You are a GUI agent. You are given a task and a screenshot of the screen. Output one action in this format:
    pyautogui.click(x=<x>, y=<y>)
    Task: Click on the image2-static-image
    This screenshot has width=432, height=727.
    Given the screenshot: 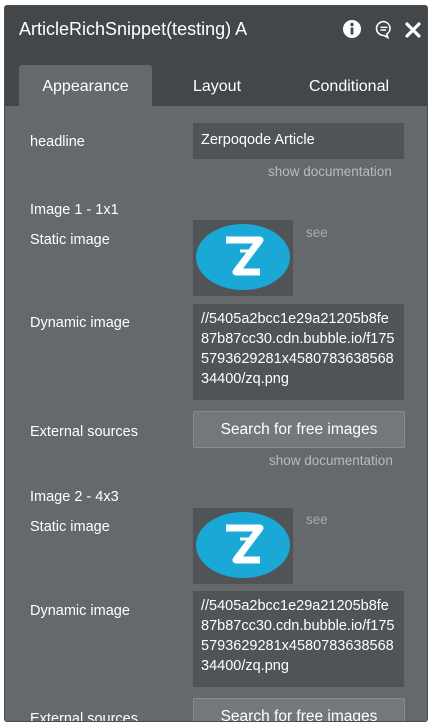 What is the action you would take?
    pyautogui.click(x=243, y=546)
    